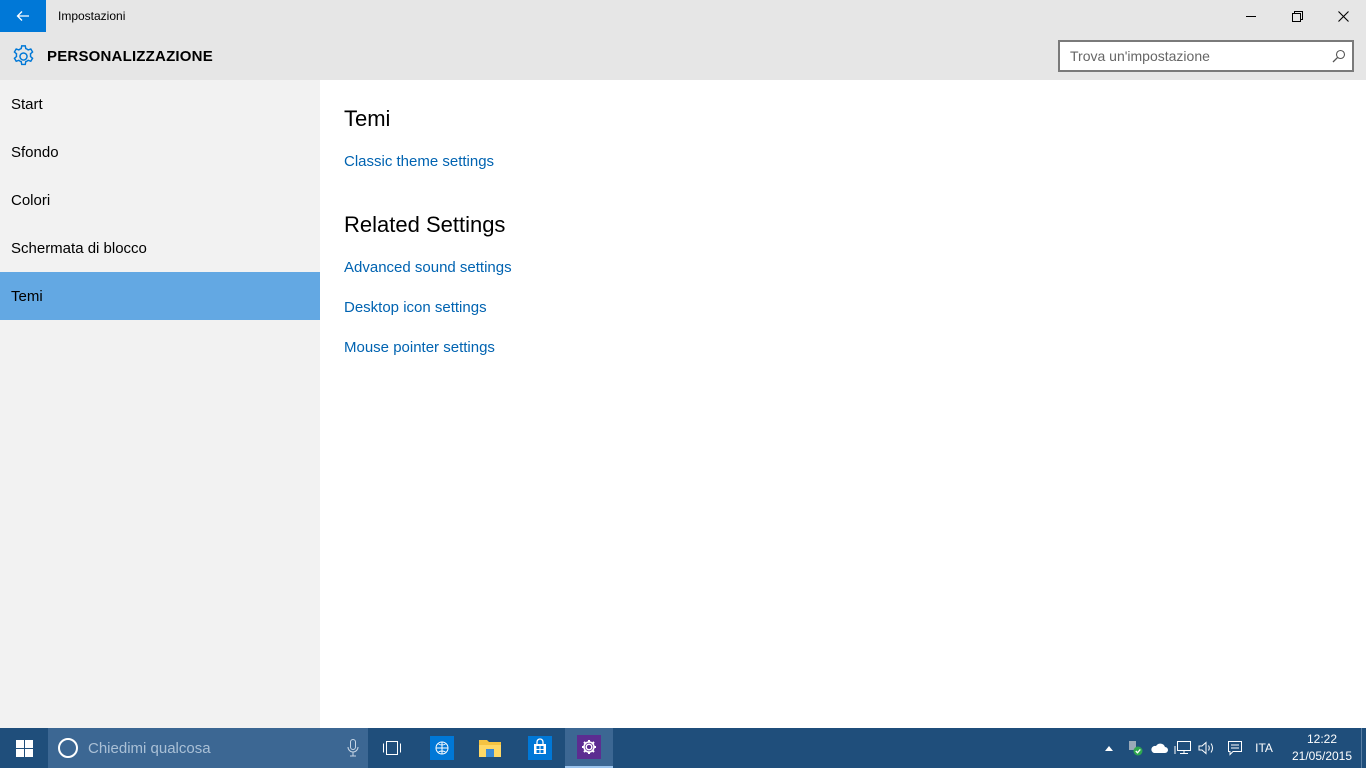 The image size is (1366, 768). I want to click on windows-logo-icon, so click(24, 748).